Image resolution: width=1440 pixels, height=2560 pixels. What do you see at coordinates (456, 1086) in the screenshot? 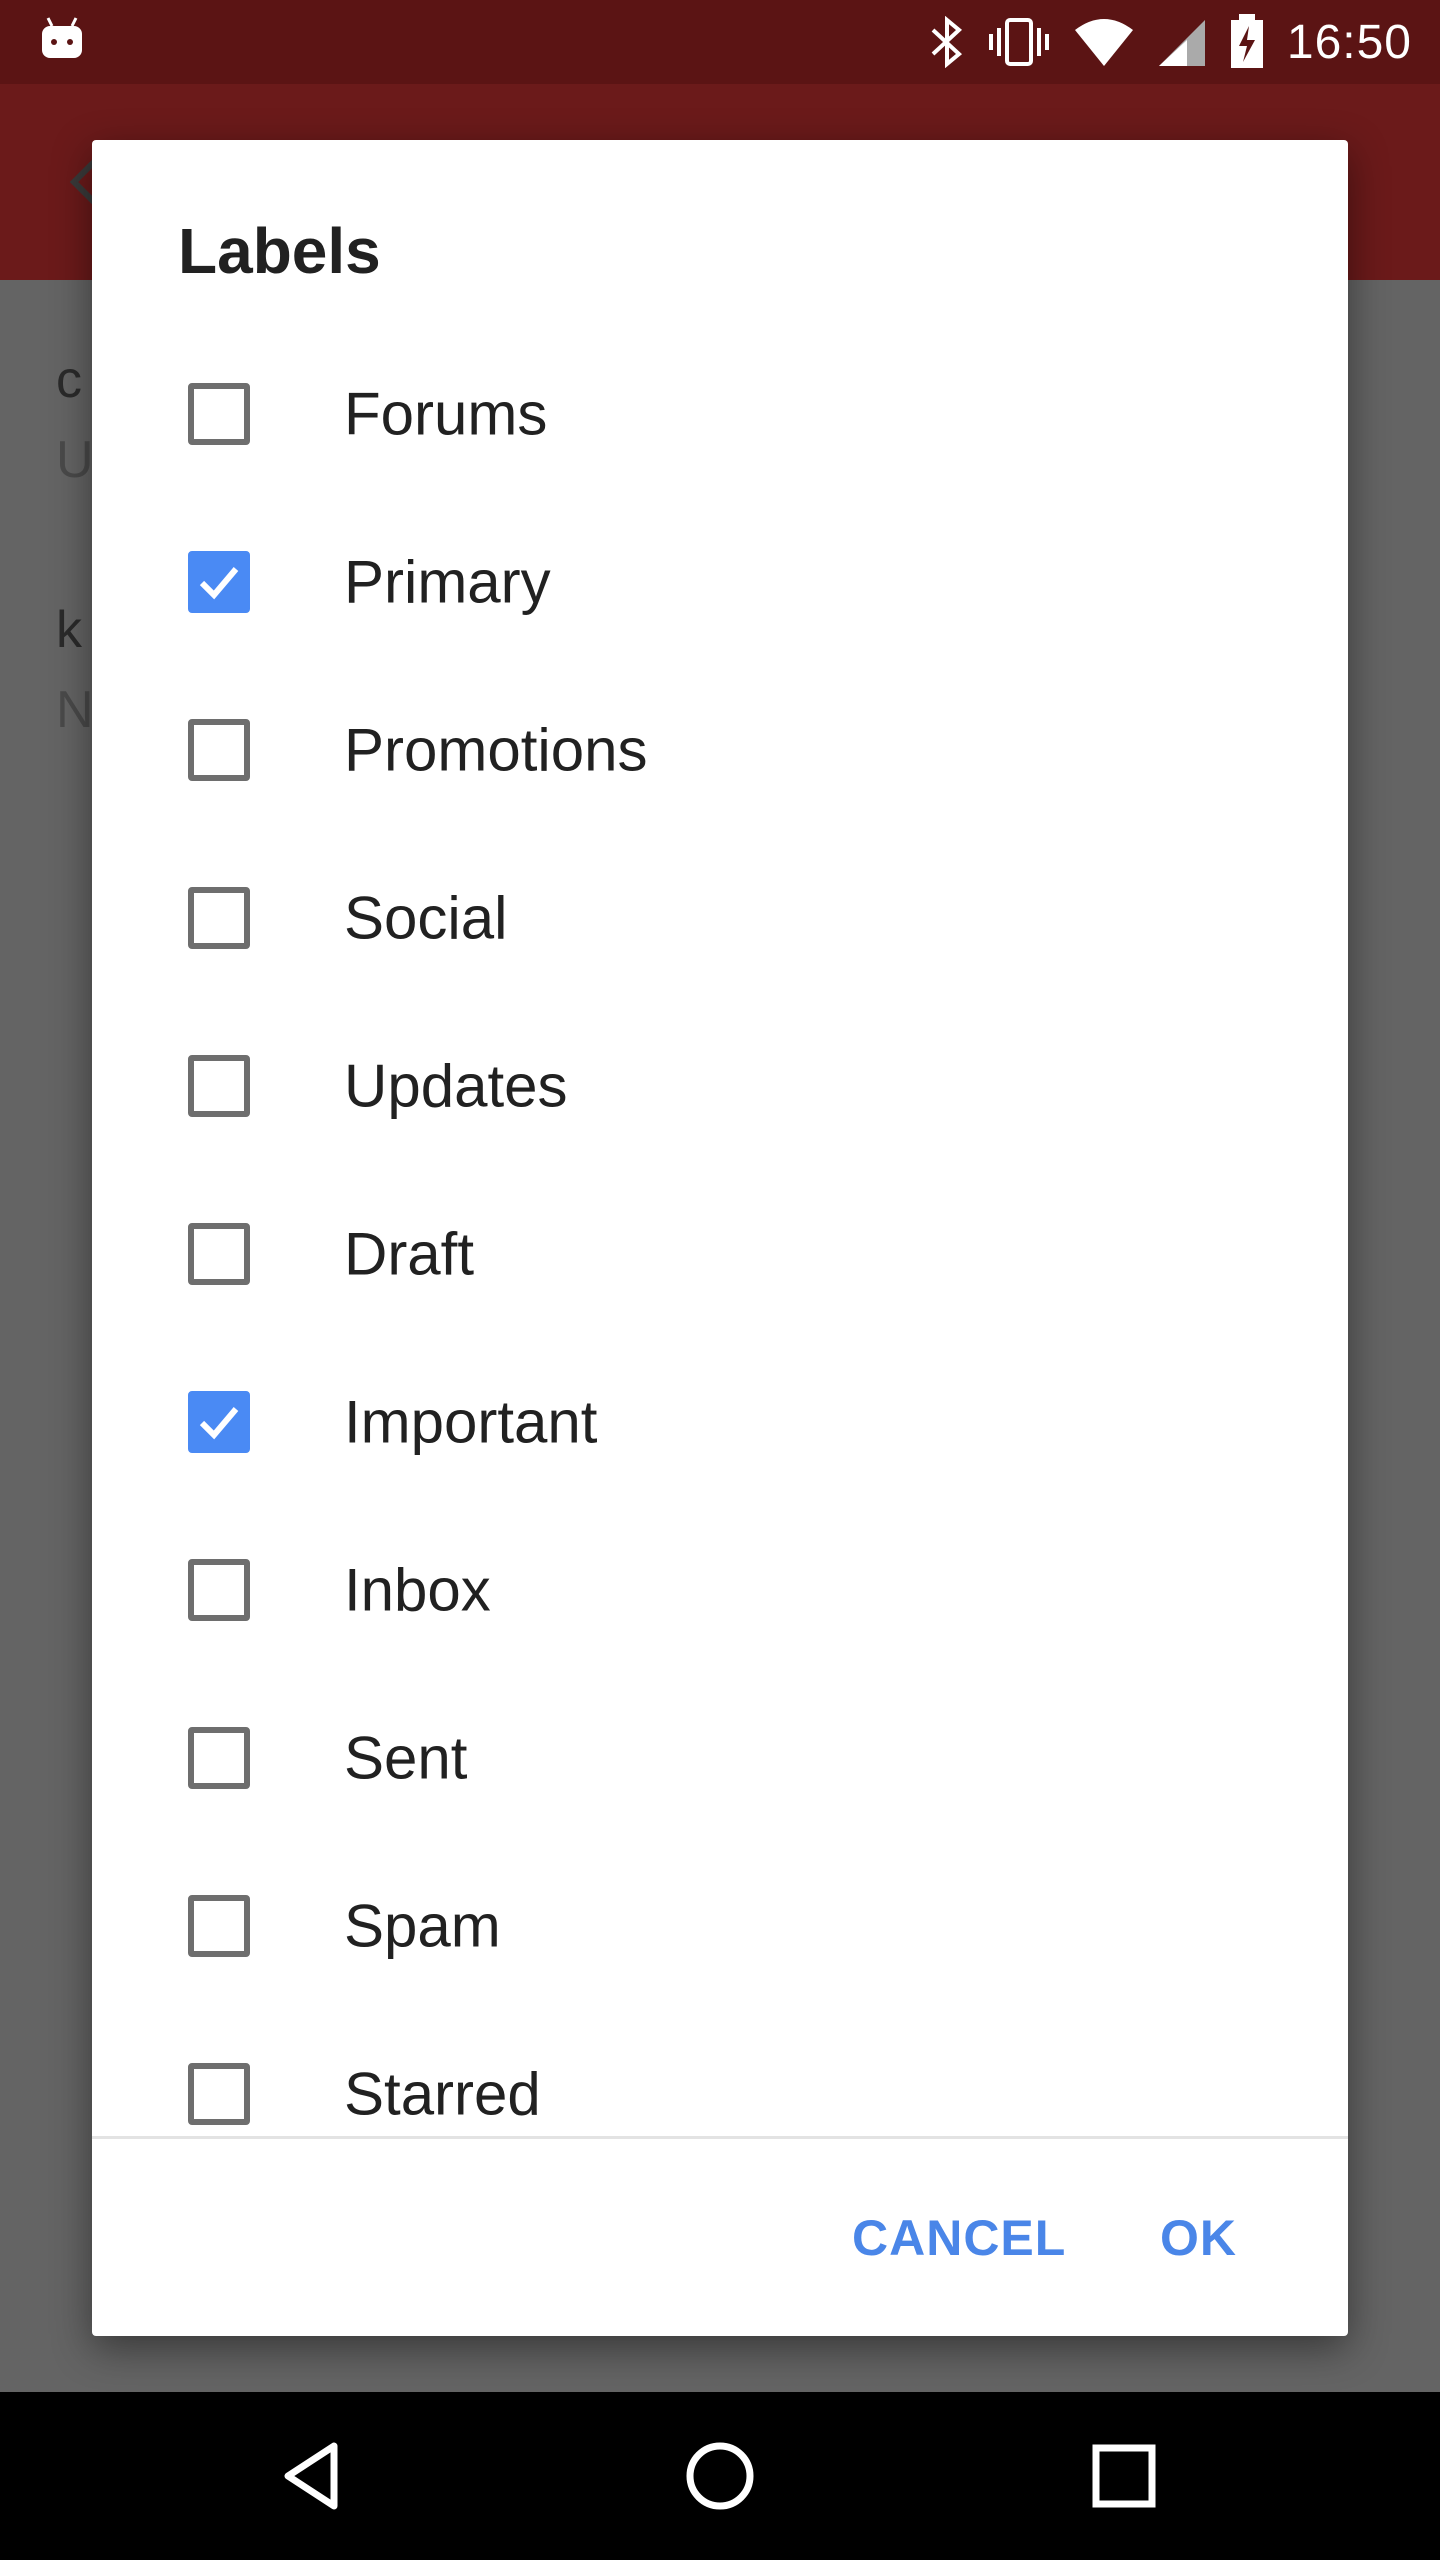
I see `label-option-text: Updates` at bounding box center [456, 1086].